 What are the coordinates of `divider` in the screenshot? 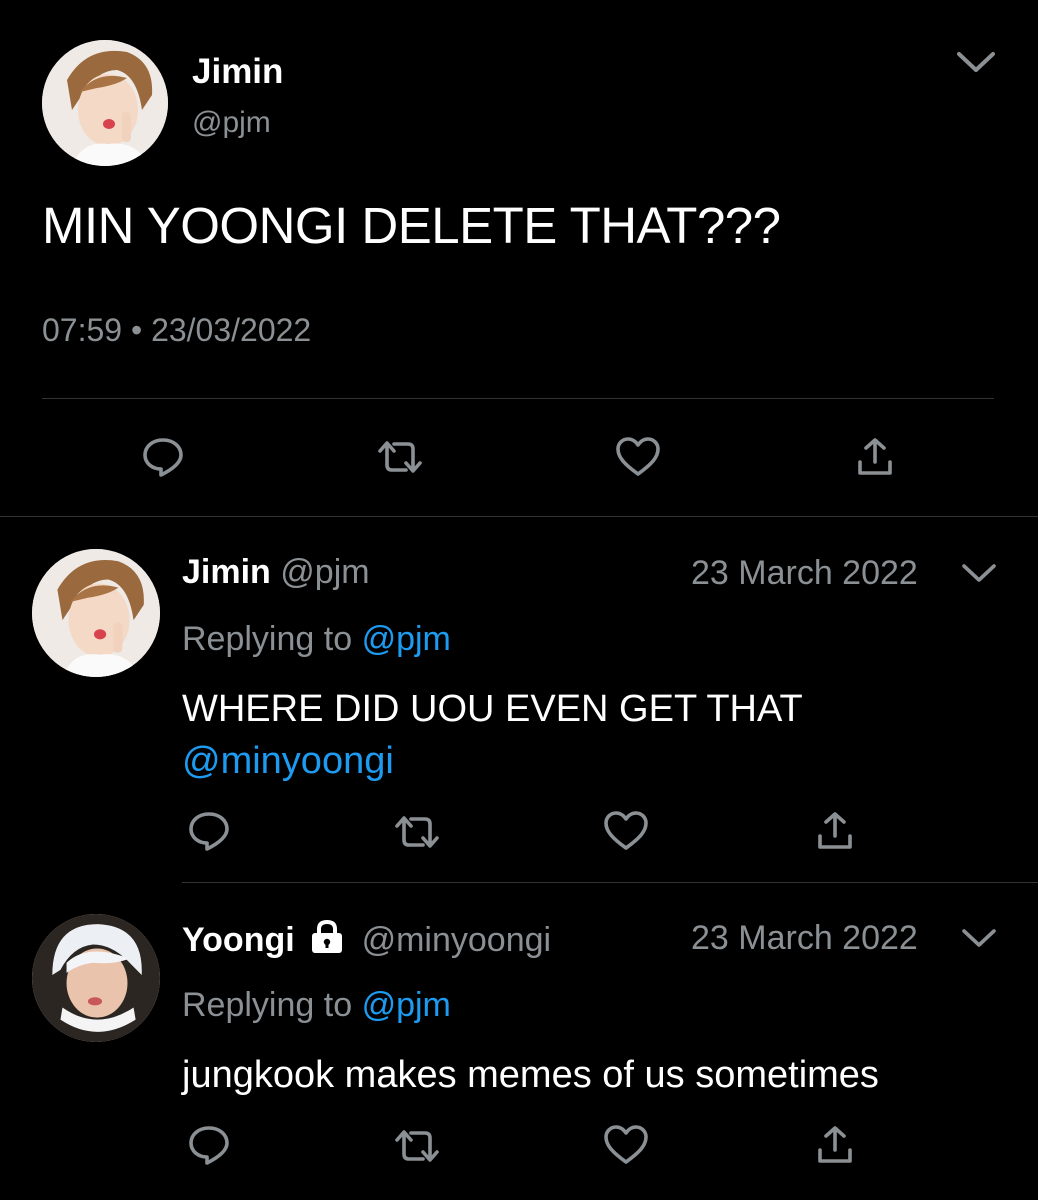 It's located at (518, 398).